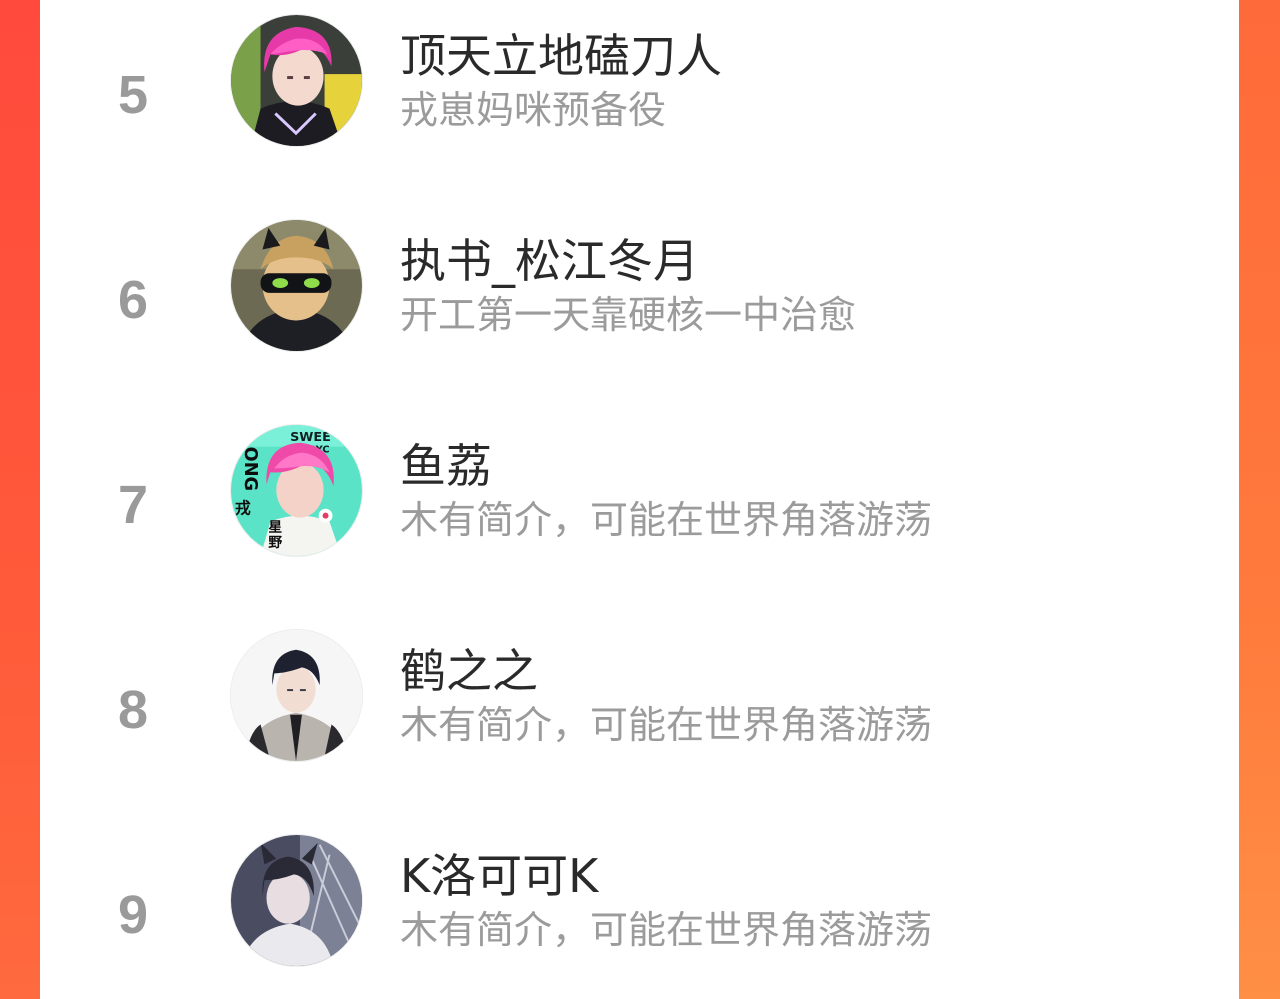 The height and width of the screenshot is (999, 1280). What do you see at coordinates (639, 700) in the screenshot?
I see `ranking-row: 8 鹤之之 木有简介，可能在世界角落游荡` at bounding box center [639, 700].